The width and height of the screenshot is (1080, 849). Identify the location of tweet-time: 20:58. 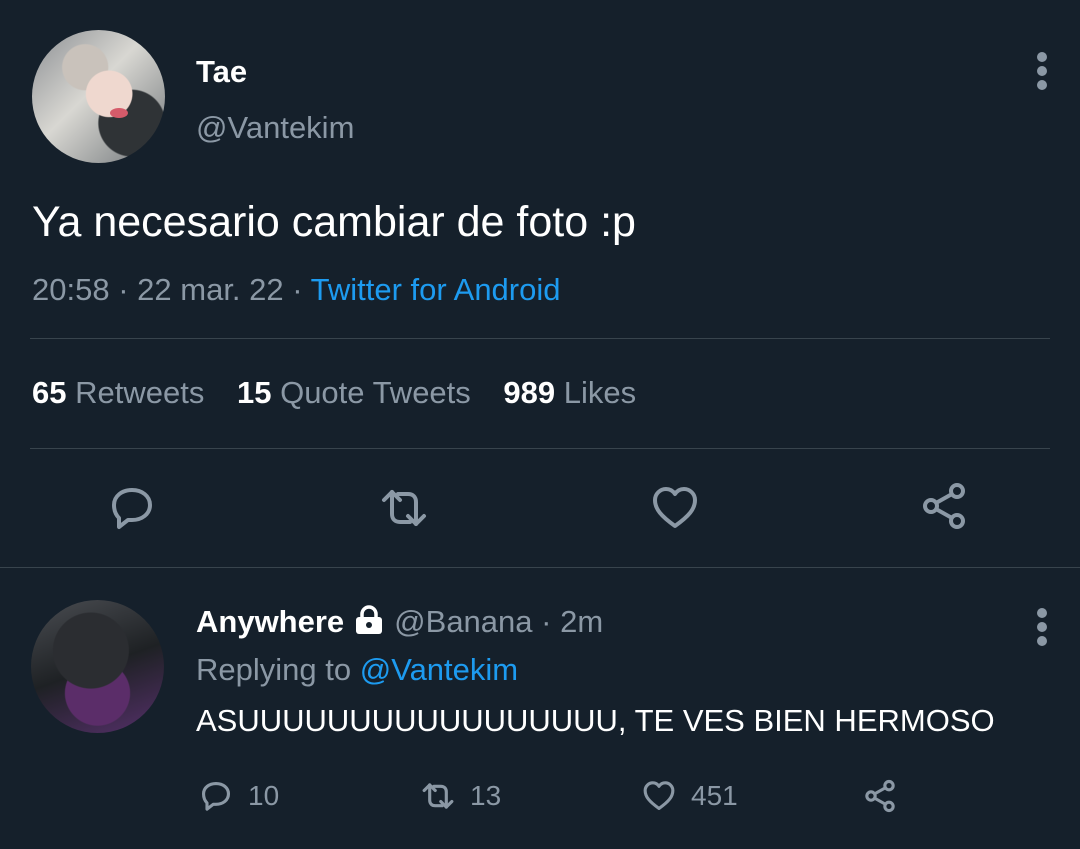
(71, 289).